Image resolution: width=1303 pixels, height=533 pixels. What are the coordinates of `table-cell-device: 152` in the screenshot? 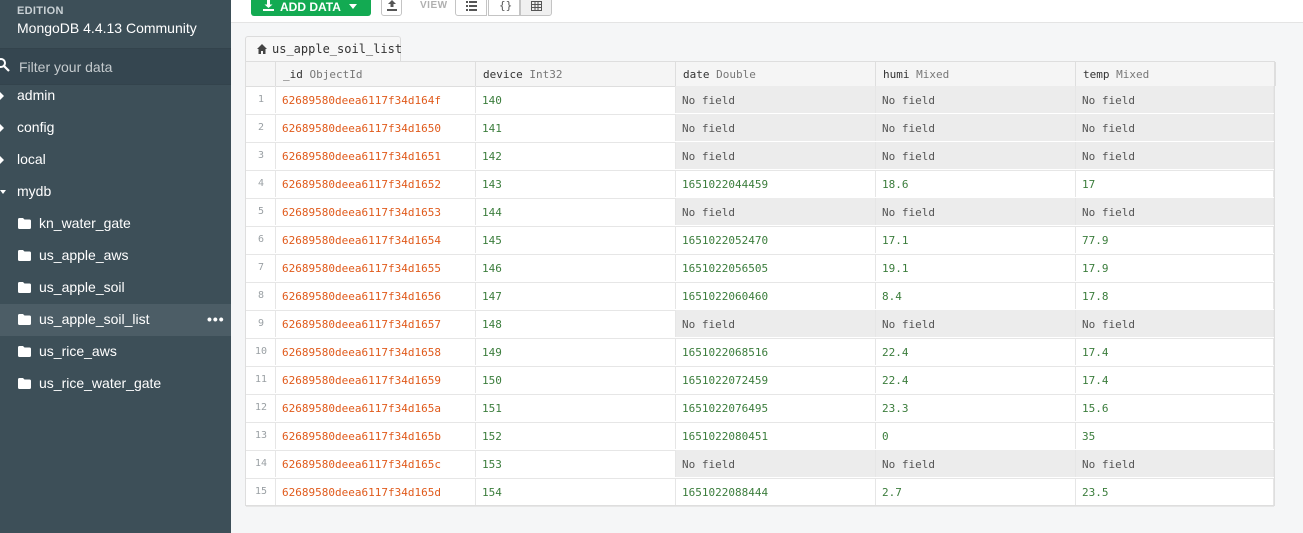 It's located at (576, 435).